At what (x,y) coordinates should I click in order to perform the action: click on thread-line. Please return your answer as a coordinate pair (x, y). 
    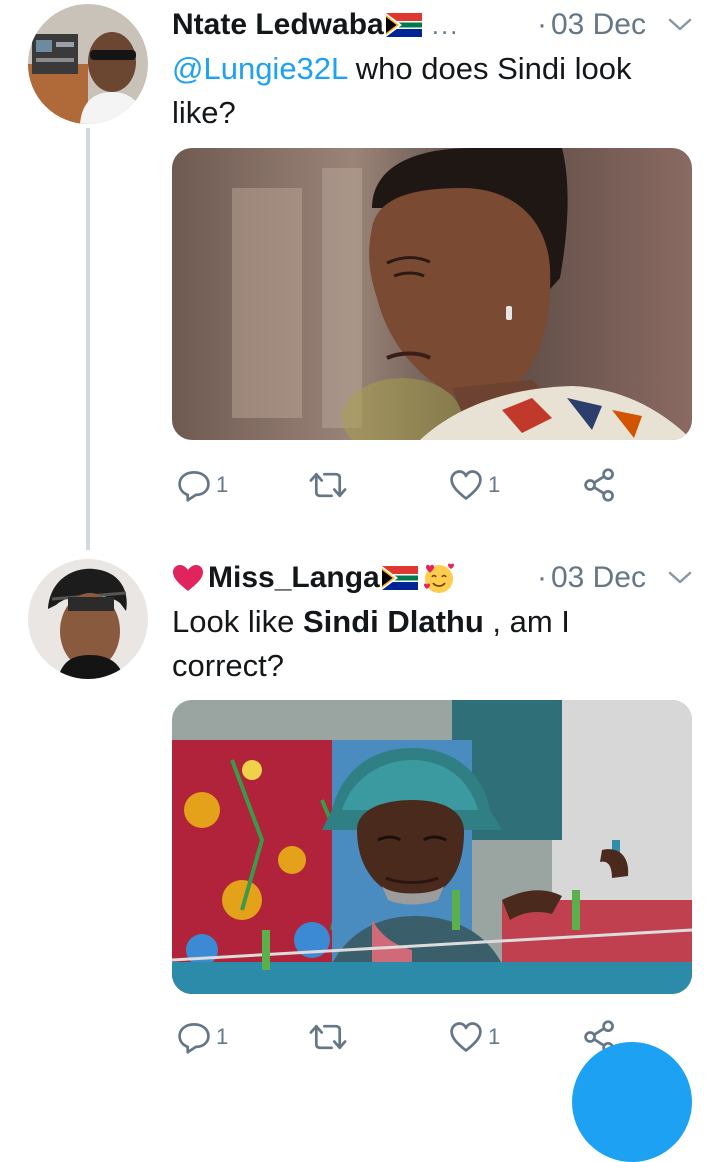
    Looking at the image, I should click on (88, 339).